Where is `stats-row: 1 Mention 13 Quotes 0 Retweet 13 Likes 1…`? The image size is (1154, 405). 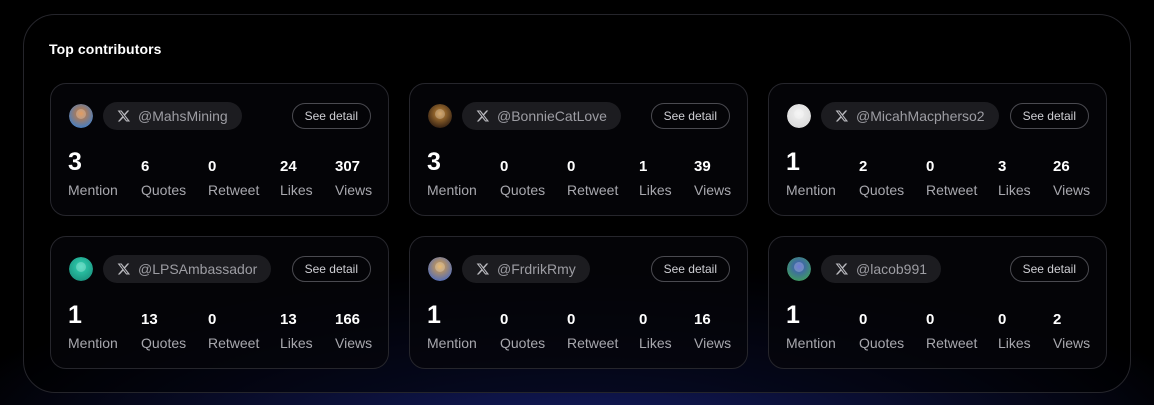 stats-row: 1 Mention 13 Quotes 0 Retweet 13 Likes 1… is located at coordinates (219, 302).